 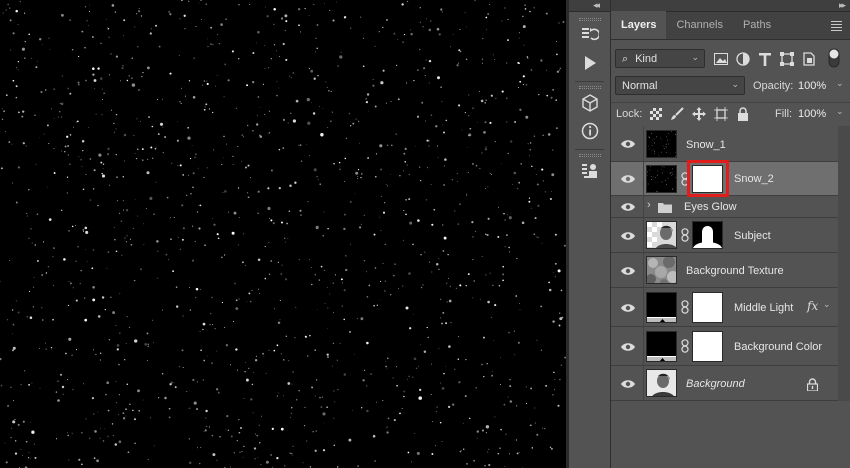 I want to click on layer-row-eyes-glow: › Eyes Glow, so click(x=730, y=207).